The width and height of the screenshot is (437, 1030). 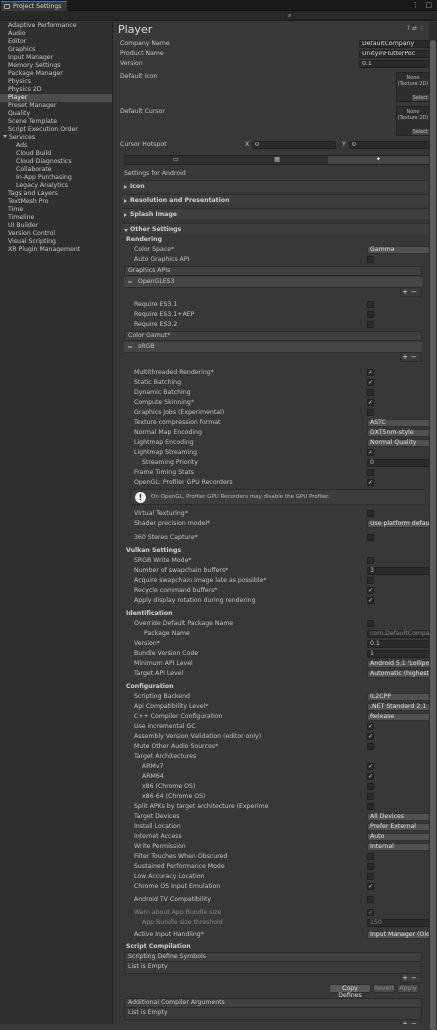 I want to click on sidebar-item: Physics 2D, so click(x=56, y=90).